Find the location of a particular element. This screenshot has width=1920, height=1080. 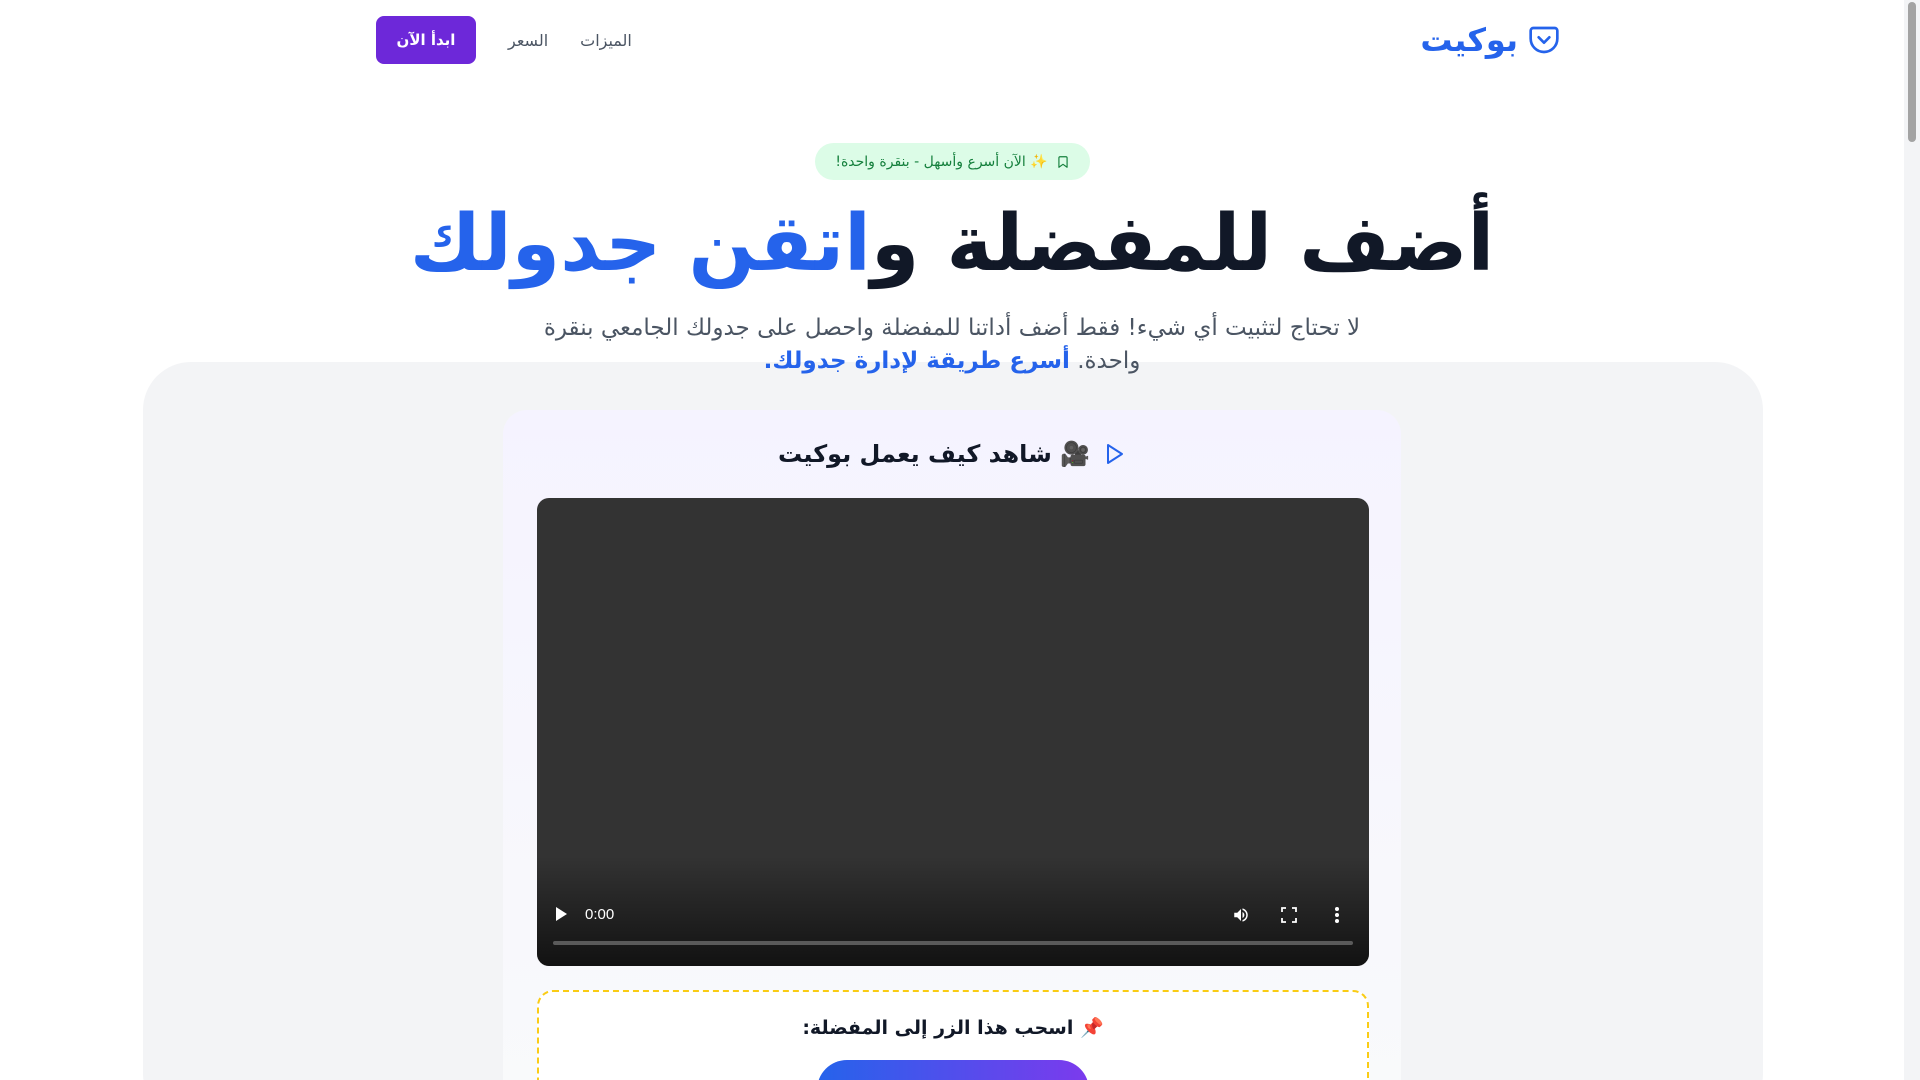

demo-heading: 🎥 شاهد كيف يعمل بوكيت is located at coordinates (952, 454).